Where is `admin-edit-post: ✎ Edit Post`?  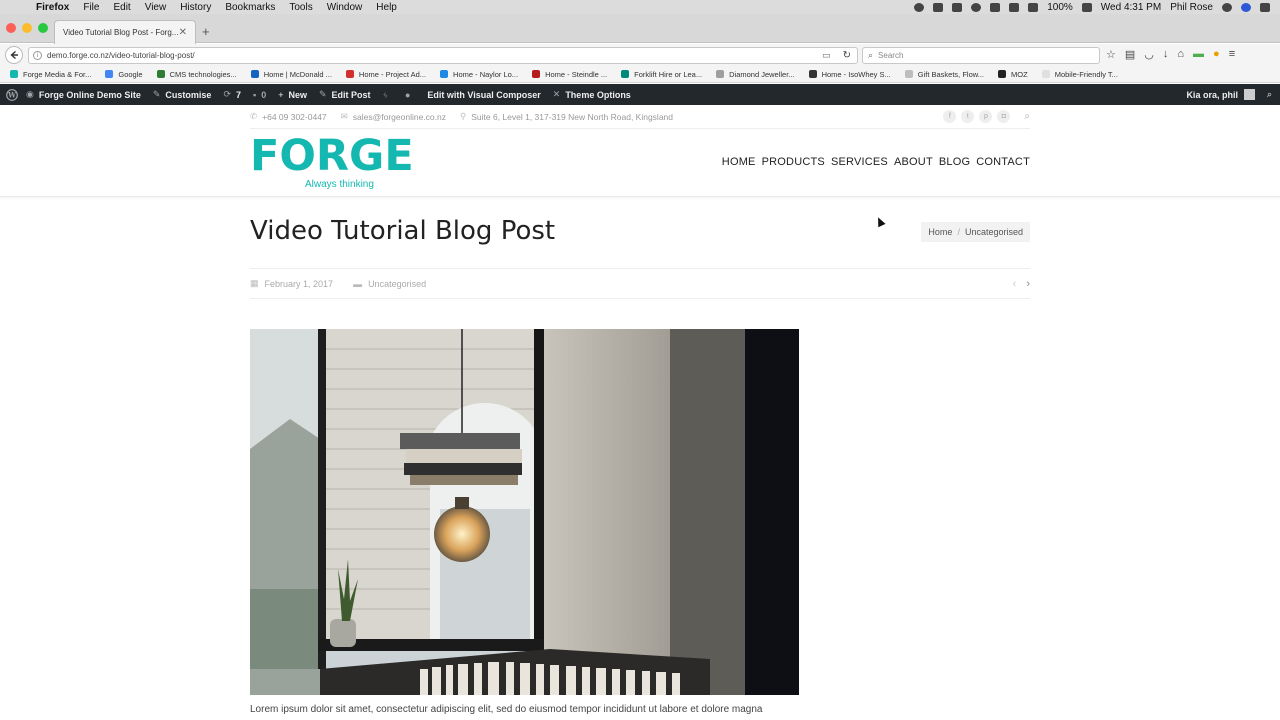
admin-edit-post: ✎ Edit Post is located at coordinates (345, 94).